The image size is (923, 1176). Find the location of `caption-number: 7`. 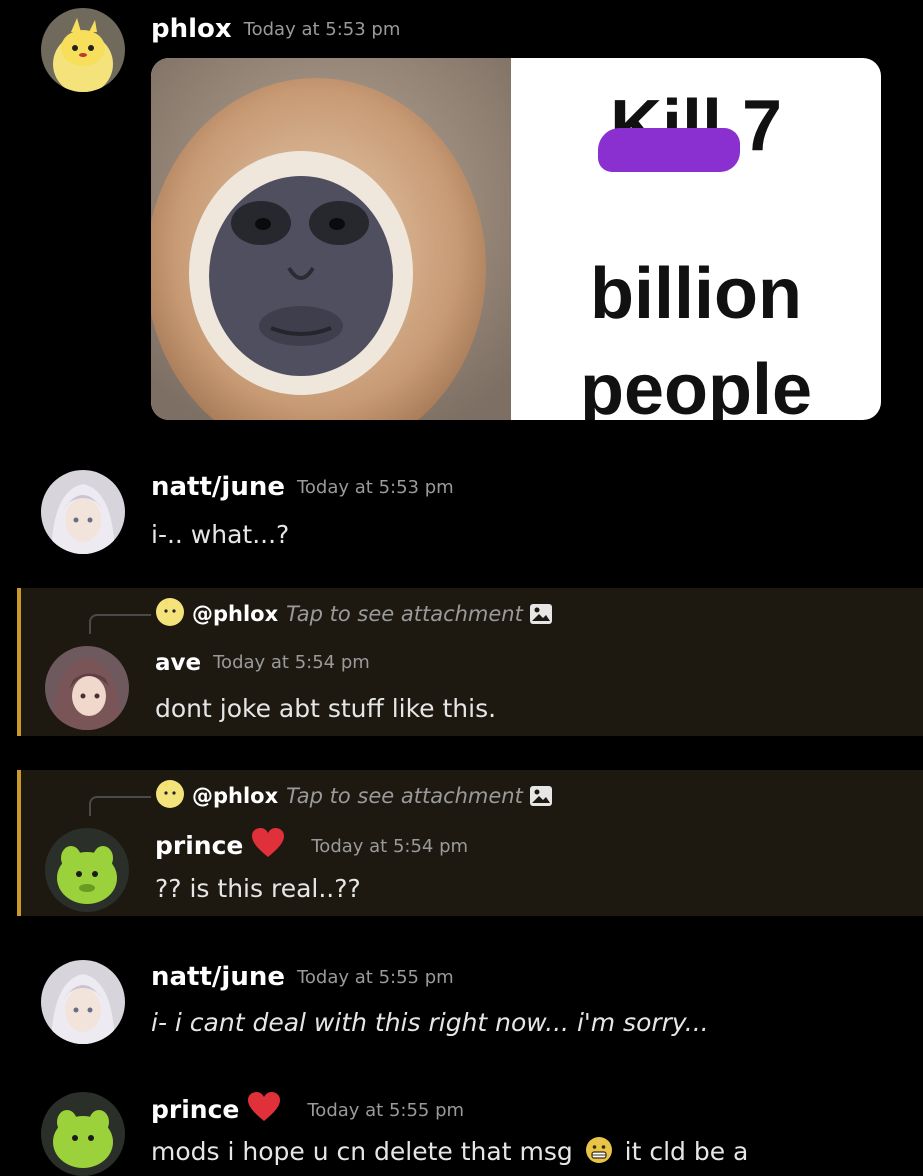

caption-number: 7 is located at coordinates (762, 126).